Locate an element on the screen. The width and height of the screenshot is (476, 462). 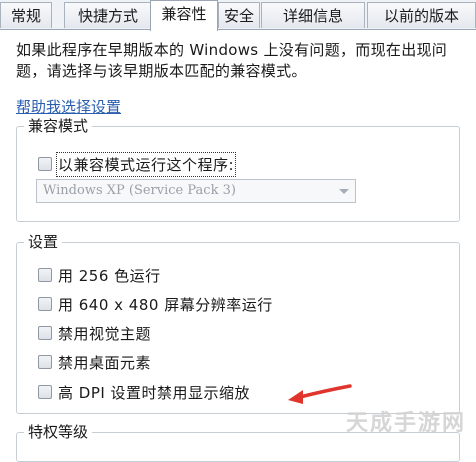
compat-mode-label: 以兼容模式运行这个程序: is located at coordinates (146, 164).